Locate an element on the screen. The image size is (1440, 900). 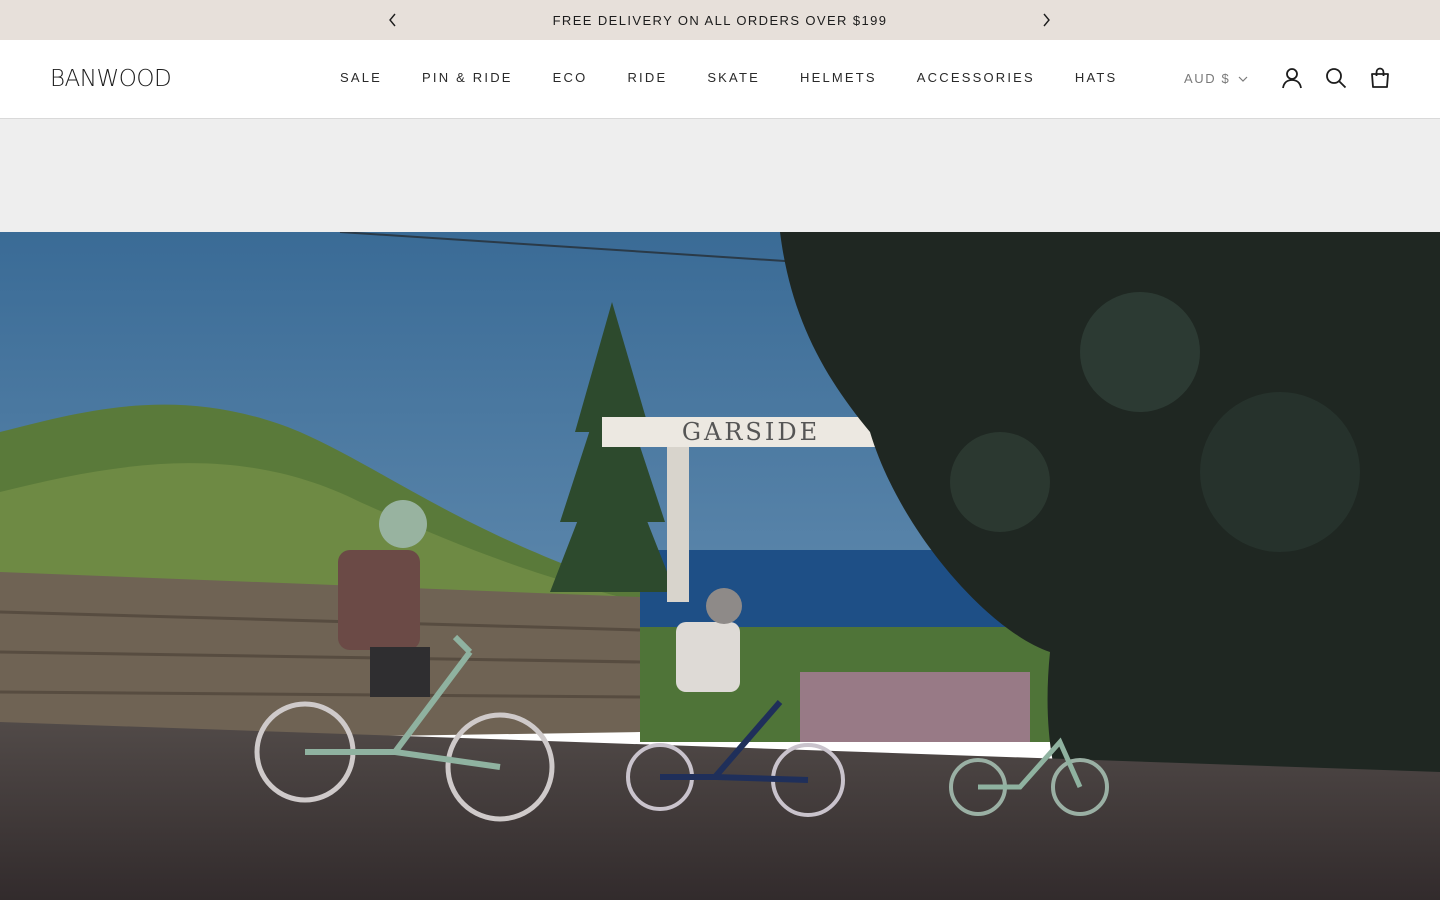
announcement-next-button is located at coordinates (1046, 20).